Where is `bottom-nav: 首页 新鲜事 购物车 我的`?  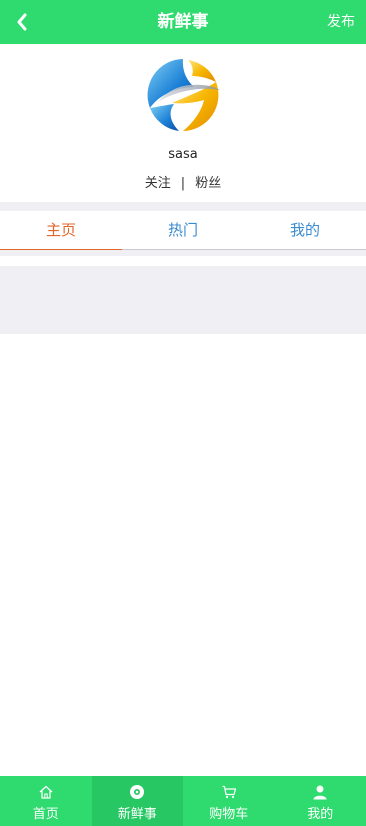 bottom-nav: 首页 新鲜事 购物车 我的 is located at coordinates (183, 801).